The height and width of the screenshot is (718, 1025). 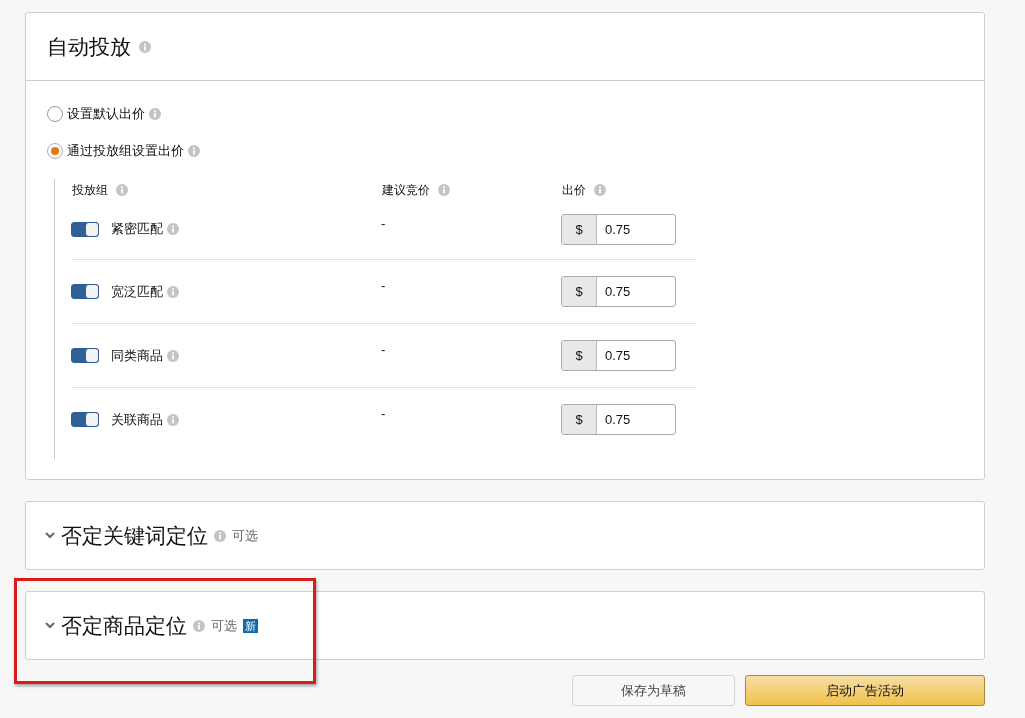 I want to click on radio-label: 设置默认出价, so click(x=106, y=114).